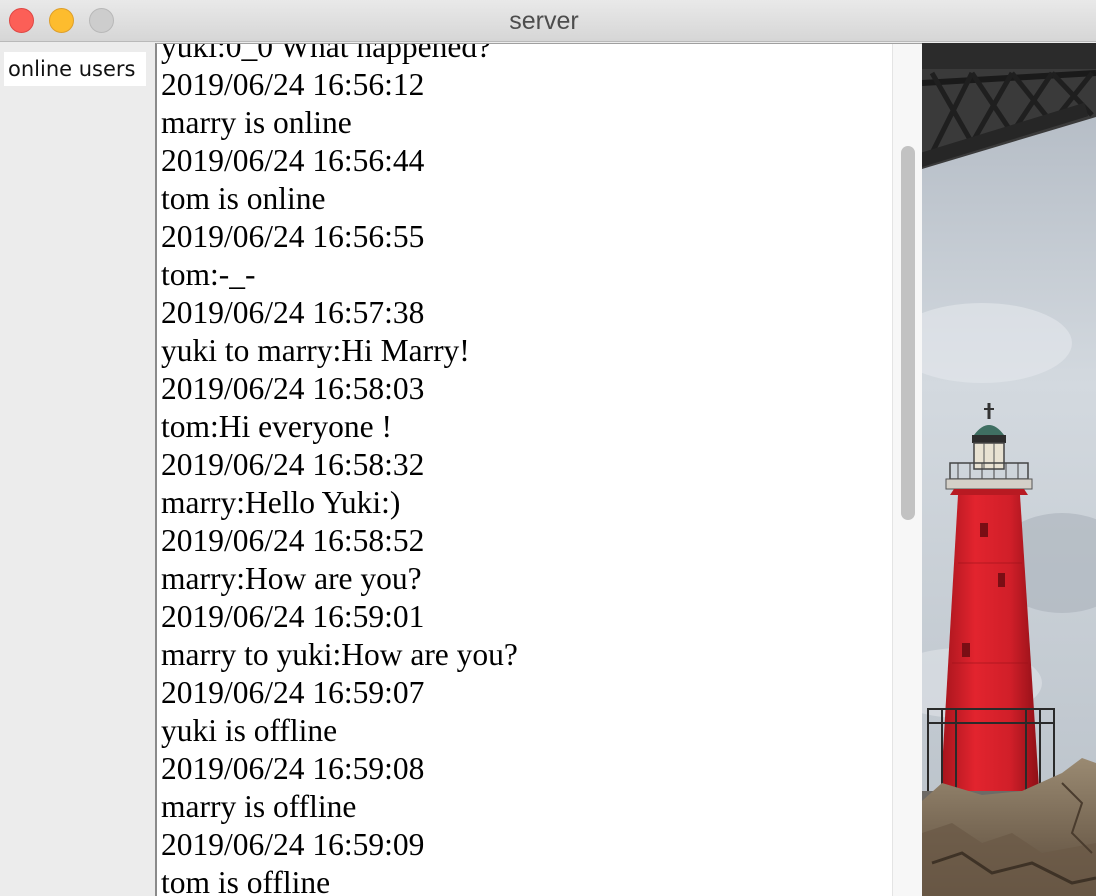 Image resolution: width=1096 pixels, height=896 pixels. I want to click on vertical-scrollbar, so click(907, 470).